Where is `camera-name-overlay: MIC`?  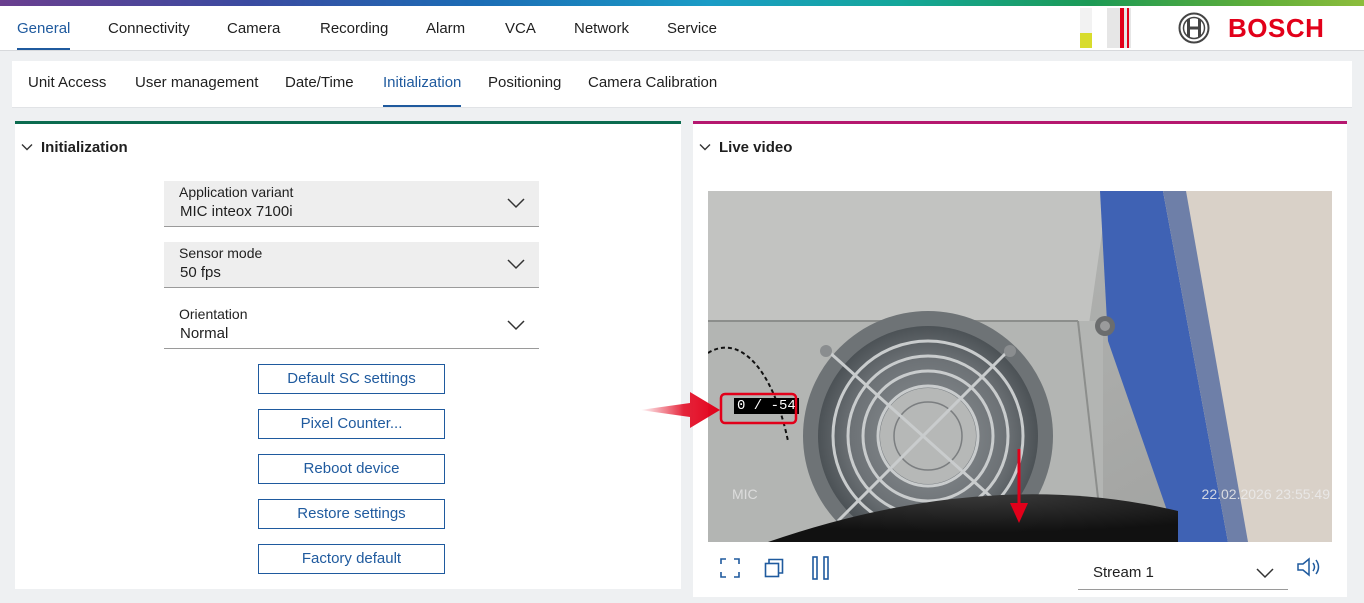 camera-name-overlay: MIC is located at coordinates (745, 494).